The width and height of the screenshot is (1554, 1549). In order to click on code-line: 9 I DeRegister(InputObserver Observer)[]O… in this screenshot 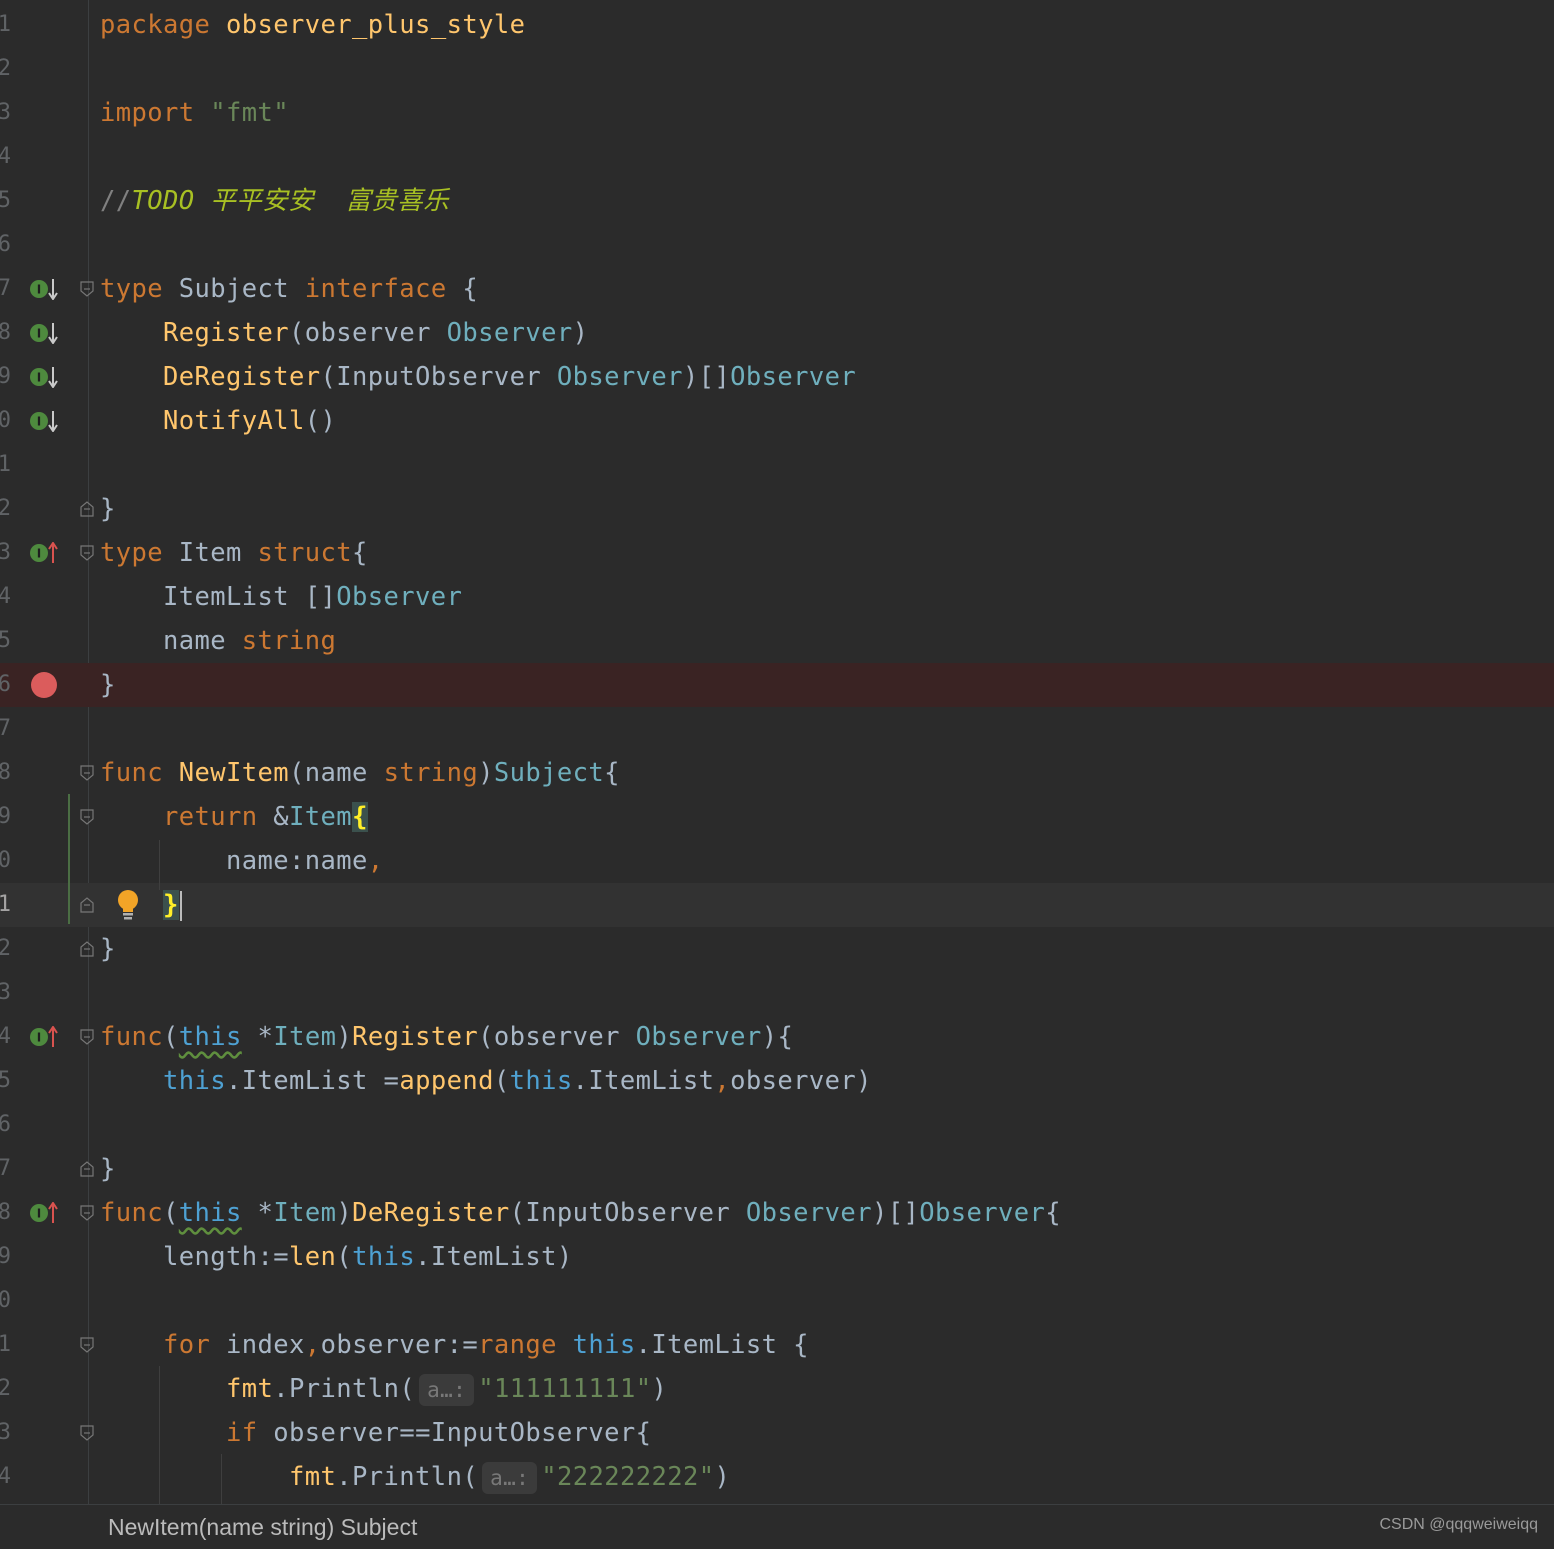, I will do `click(777, 377)`.